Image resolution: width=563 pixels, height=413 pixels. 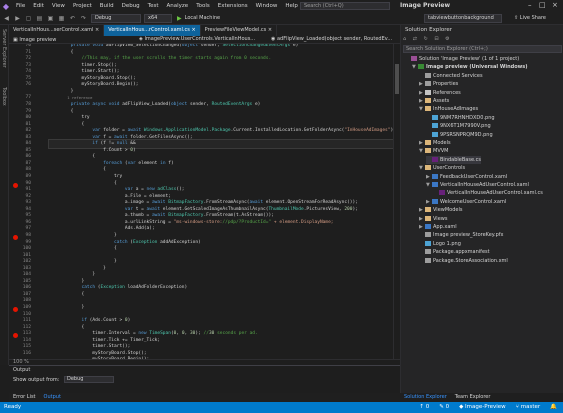 I want to click on undo-icon: ↶, so click(x=72, y=18).